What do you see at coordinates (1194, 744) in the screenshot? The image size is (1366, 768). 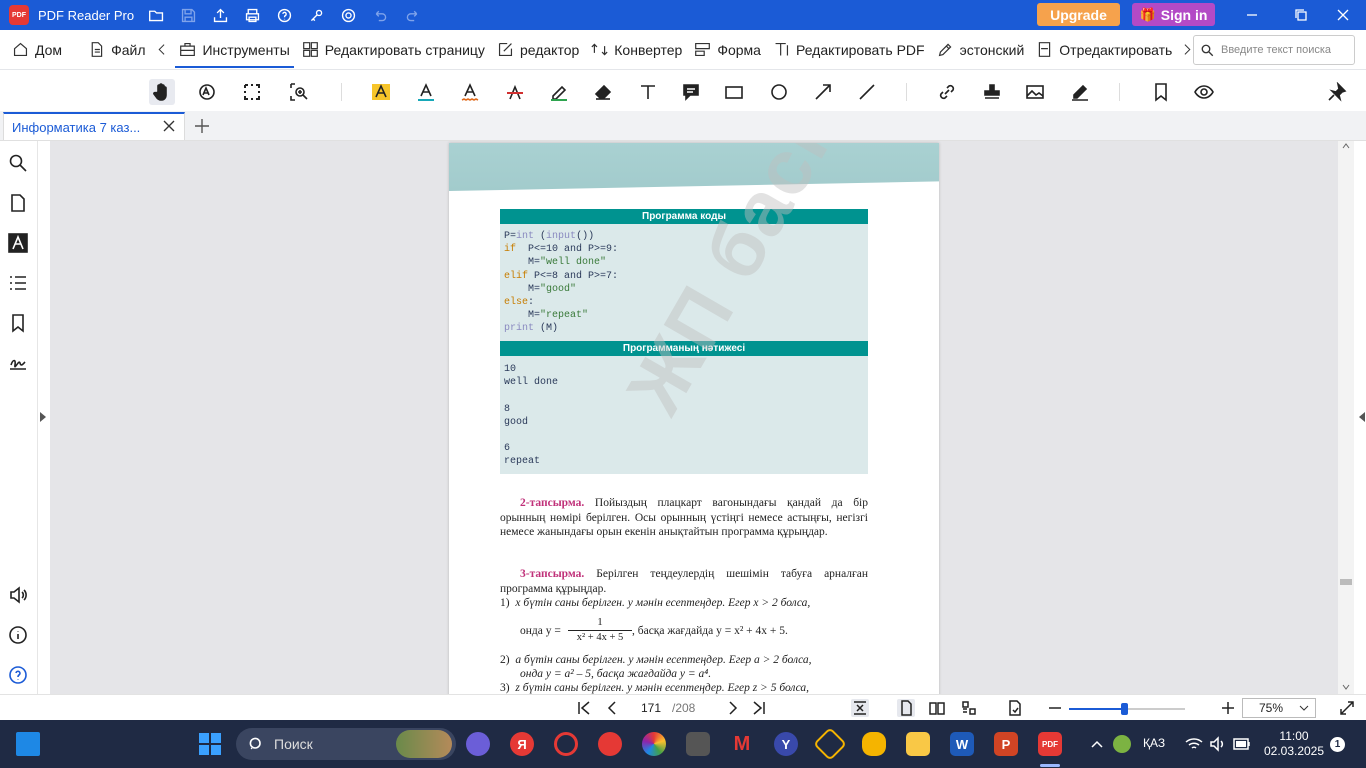 I see `wifi-icon` at bounding box center [1194, 744].